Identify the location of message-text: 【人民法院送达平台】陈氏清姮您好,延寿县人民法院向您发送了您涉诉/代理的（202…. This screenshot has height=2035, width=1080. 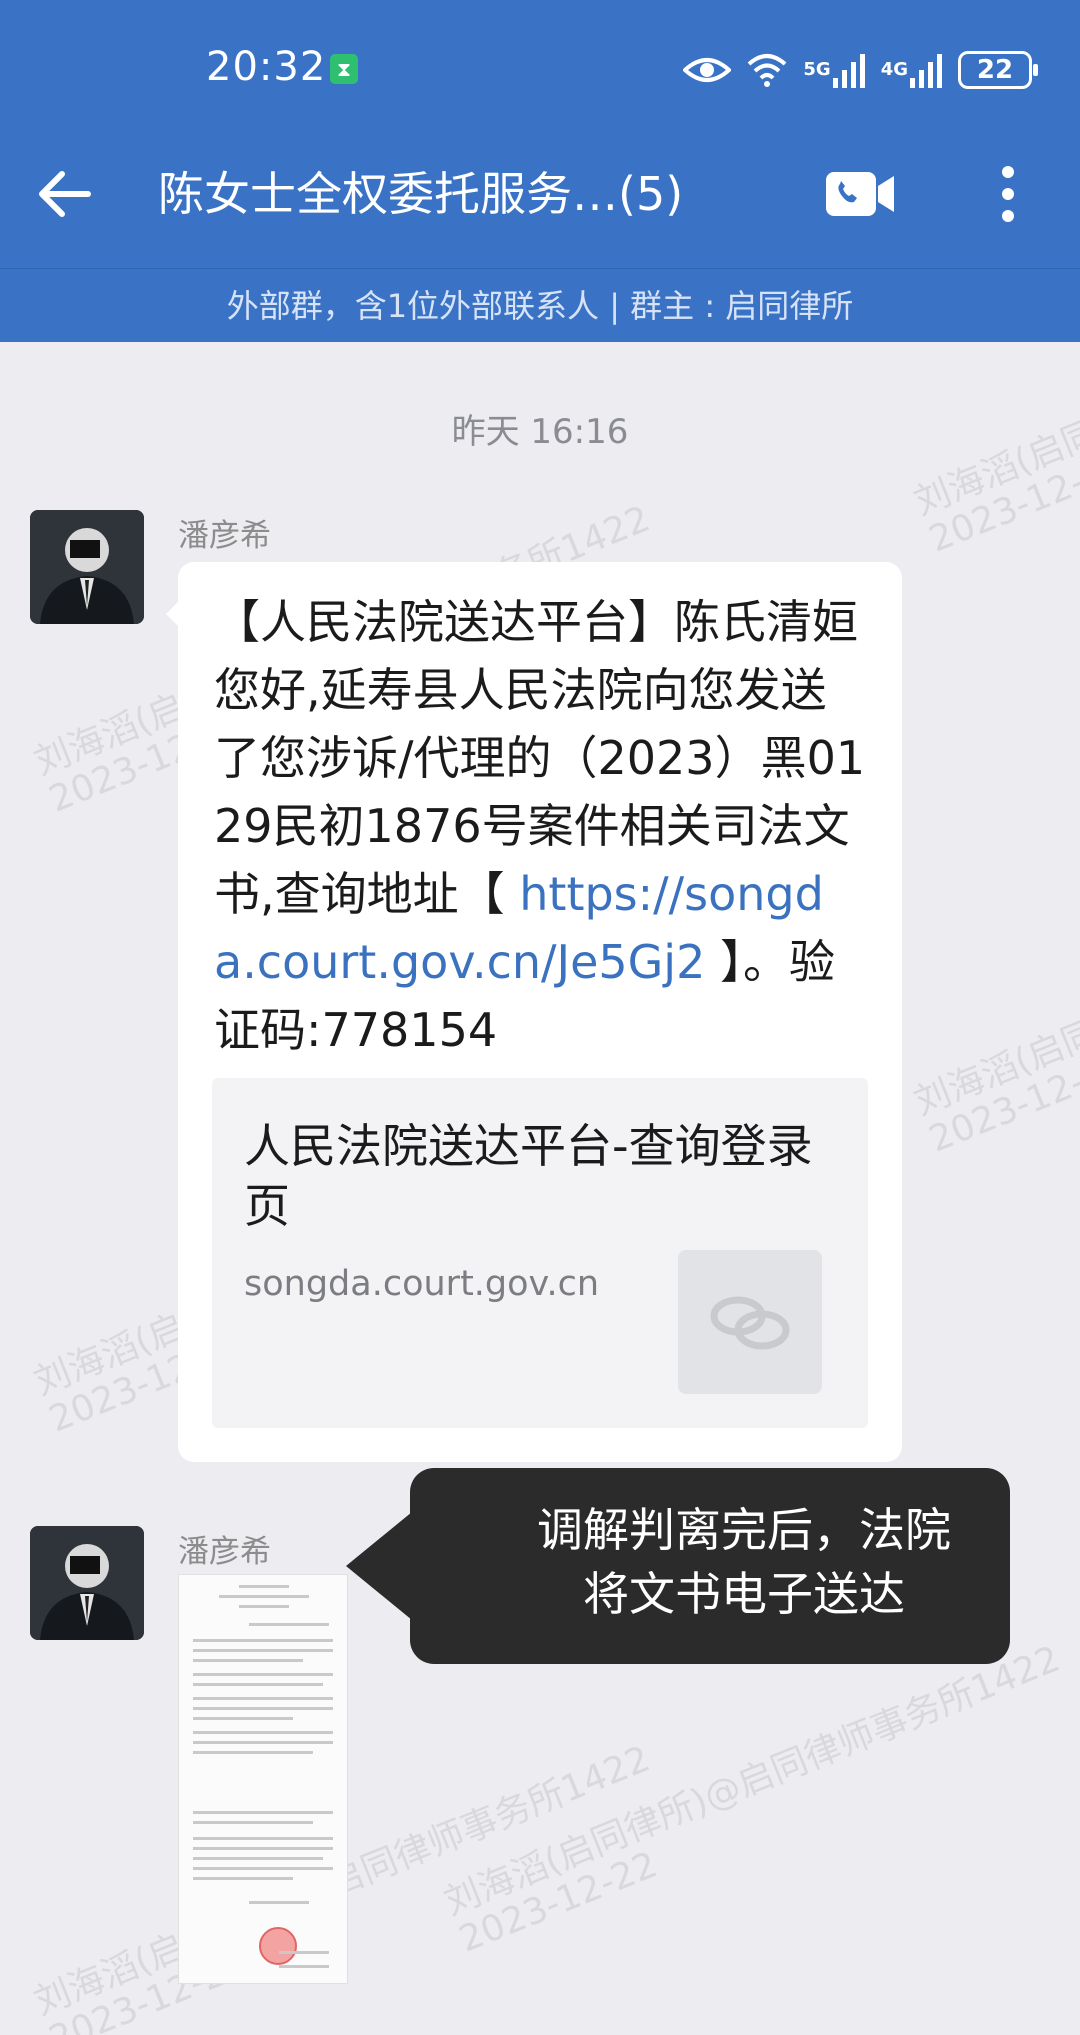
(540, 826).